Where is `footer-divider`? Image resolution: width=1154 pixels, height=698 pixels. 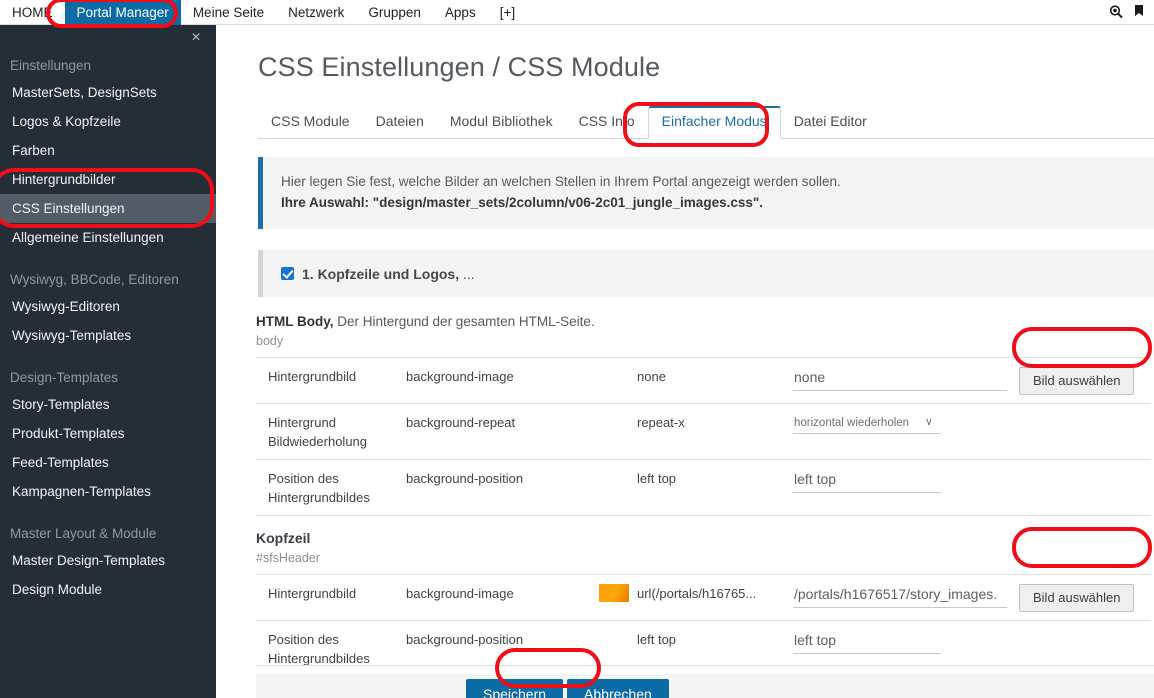 footer-divider is located at coordinates (705, 665).